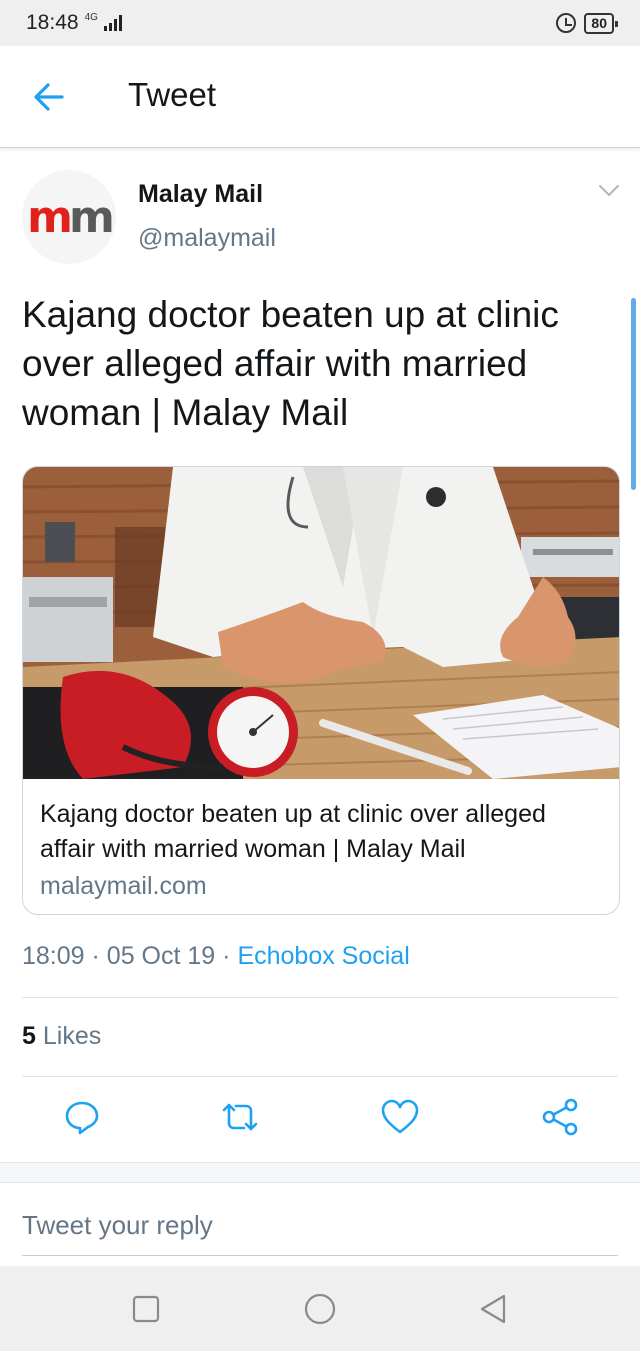 Image resolution: width=640 pixels, height=1351 pixels. I want to click on retweet-icon, so click(240, 1117).